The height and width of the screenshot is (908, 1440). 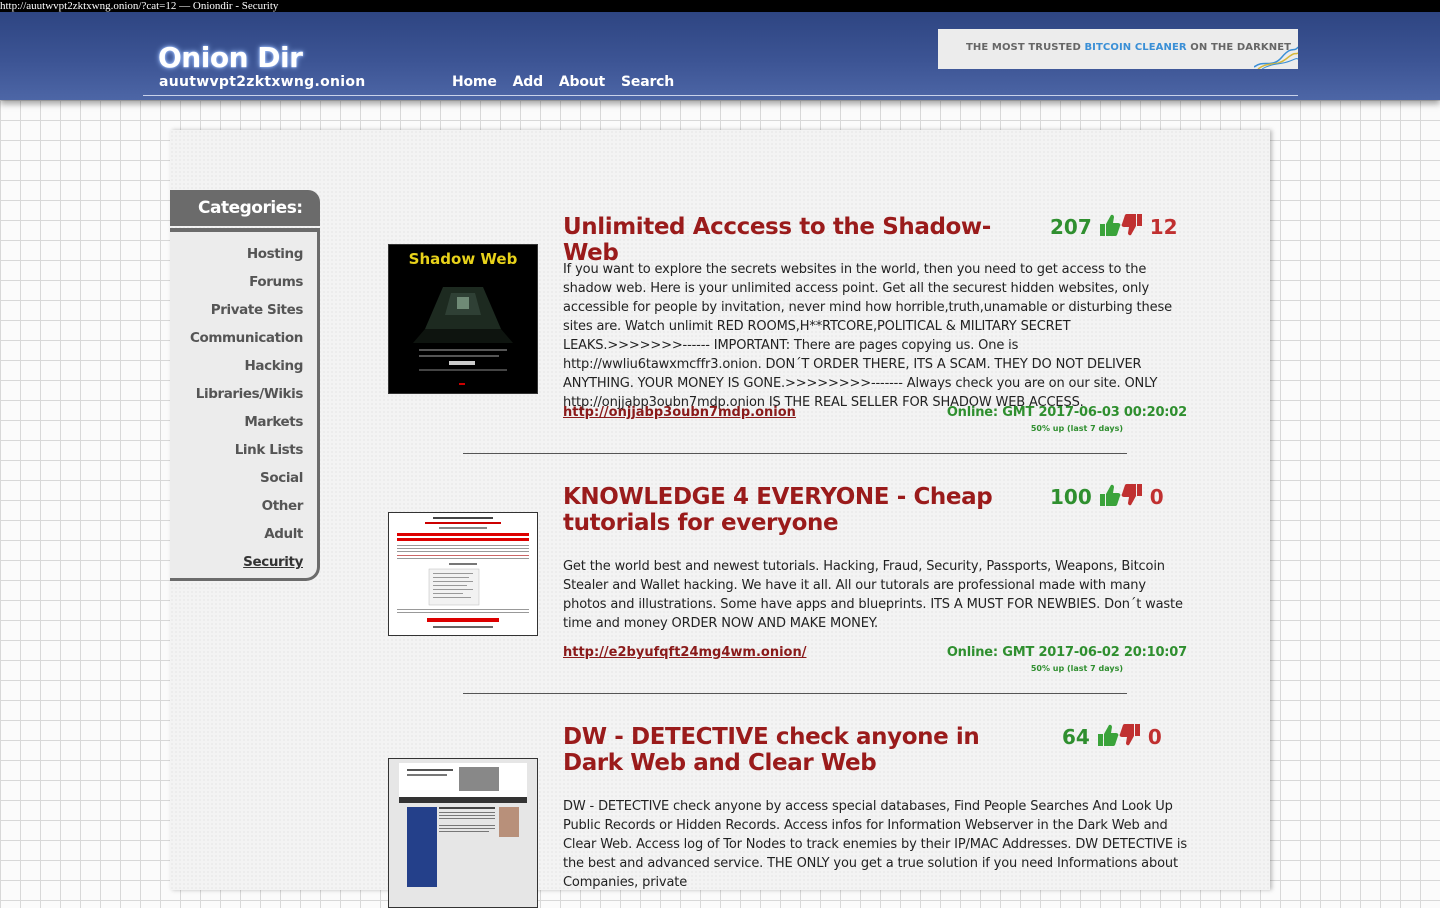 I want to click on online-status: Online: GMT 2017-06-03 00:20:02, so click(x=1066, y=412).